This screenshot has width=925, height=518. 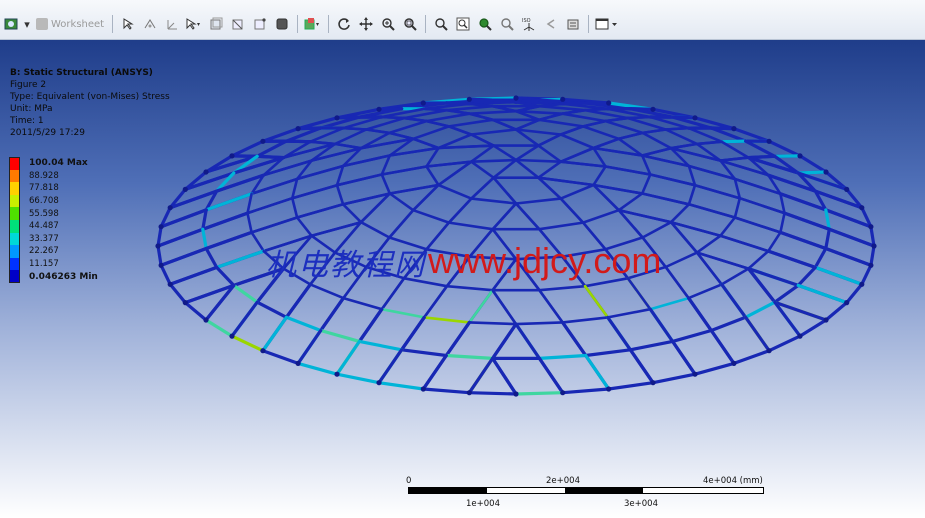 I want to click on zoom-out-icon, so click(x=507, y=24).